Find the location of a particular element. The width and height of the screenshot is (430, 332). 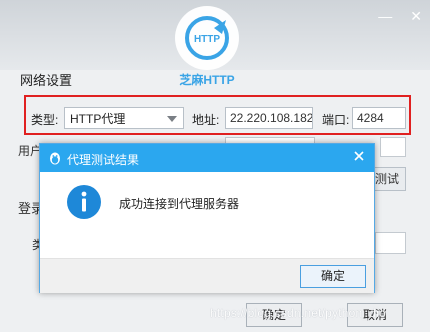

password-field is located at coordinates (393, 147).